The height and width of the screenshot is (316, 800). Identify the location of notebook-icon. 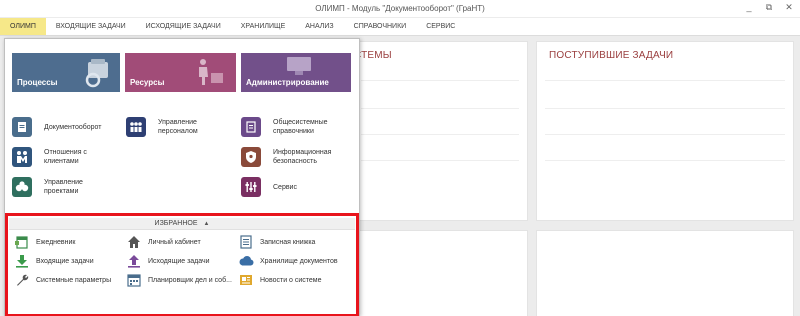
(246, 242).